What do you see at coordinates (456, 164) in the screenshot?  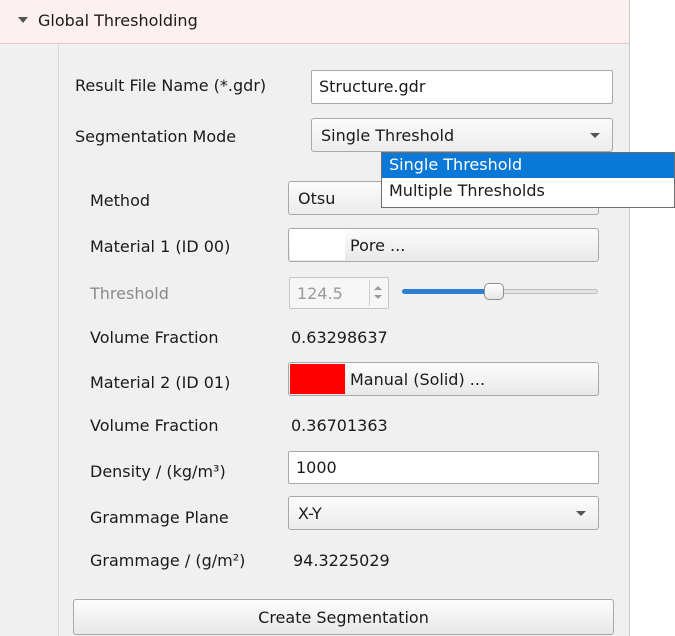 I see `option-label: Single Threshold` at bounding box center [456, 164].